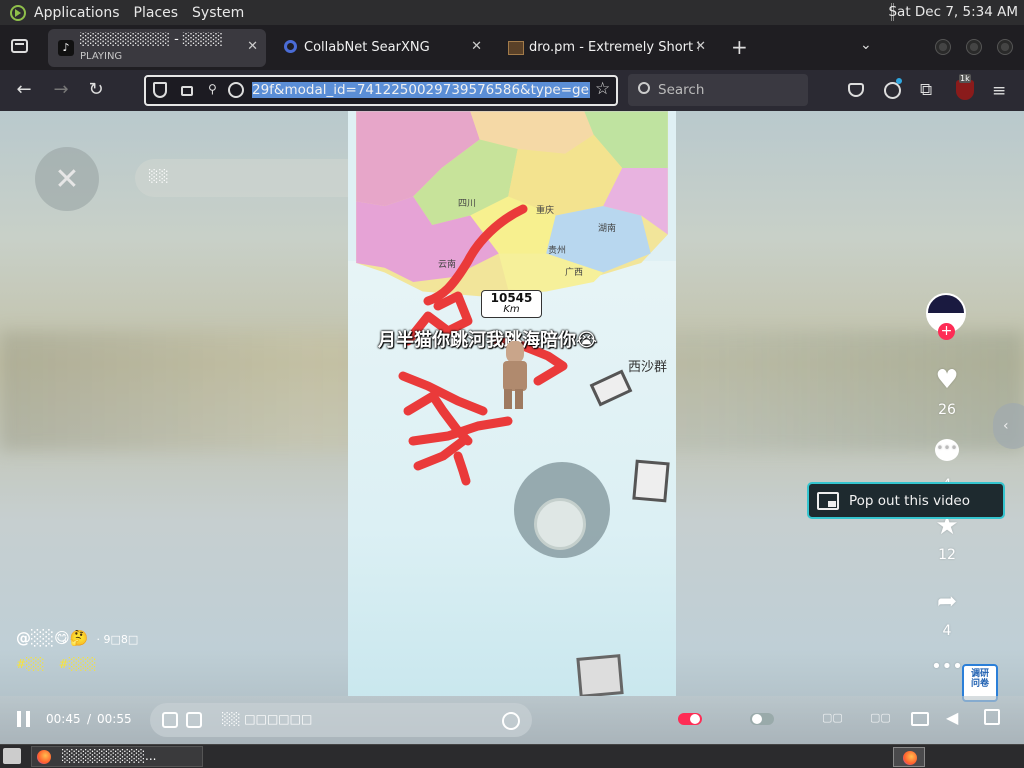  What do you see at coordinates (943, 47) in the screenshot?
I see `window-minimize-button` at bounding box center [943, 47].